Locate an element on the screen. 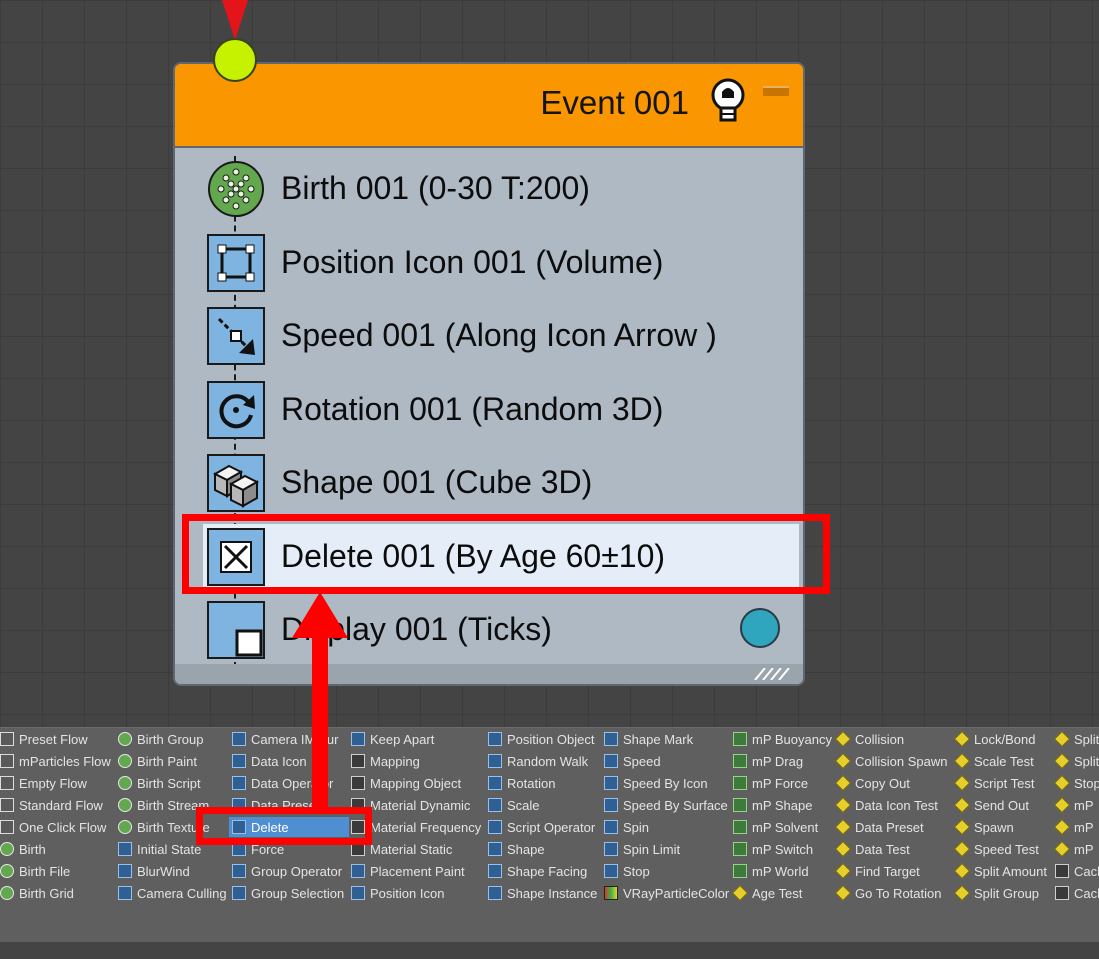 This screenshot has height=959, width=1099. depot-item-initial-state: Initial State is located at coordinates (159, 849).